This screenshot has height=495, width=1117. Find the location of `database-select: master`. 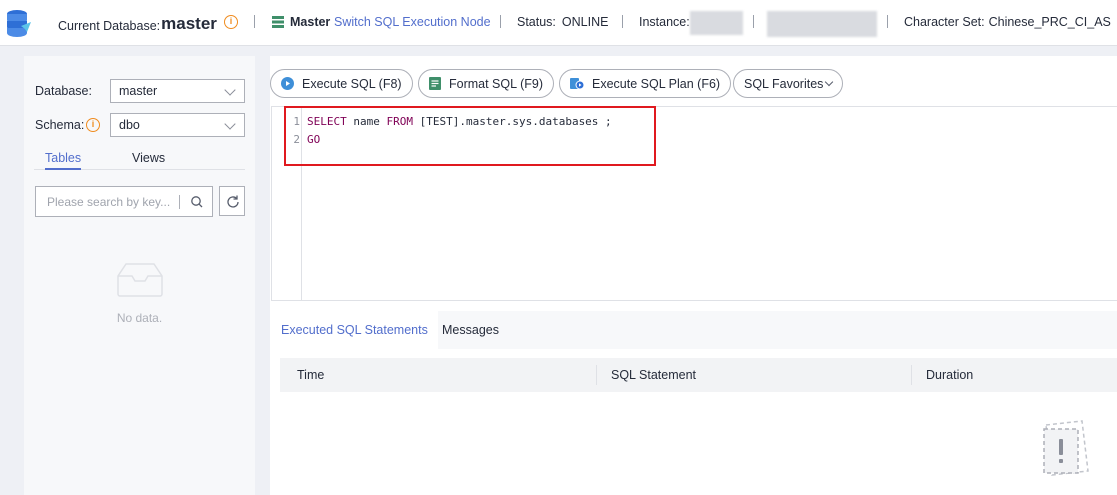

database-select: master is located at coordinates (177, 91).